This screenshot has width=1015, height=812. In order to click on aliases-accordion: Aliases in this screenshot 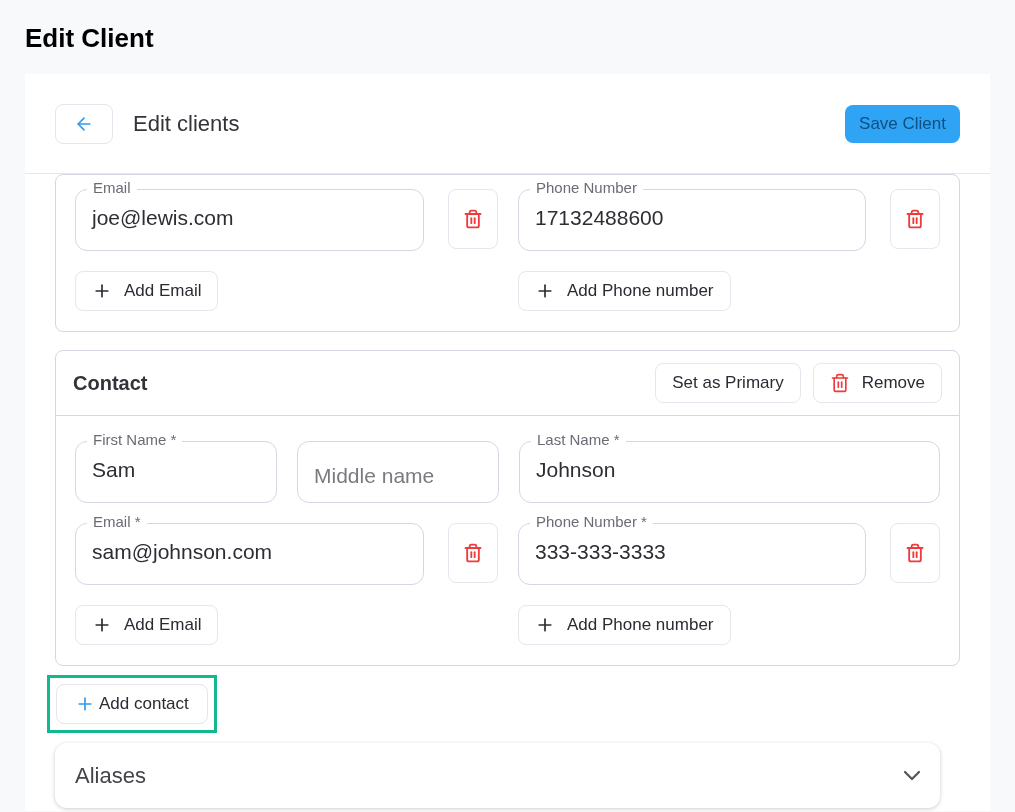, I will do `click(497, 775)`.